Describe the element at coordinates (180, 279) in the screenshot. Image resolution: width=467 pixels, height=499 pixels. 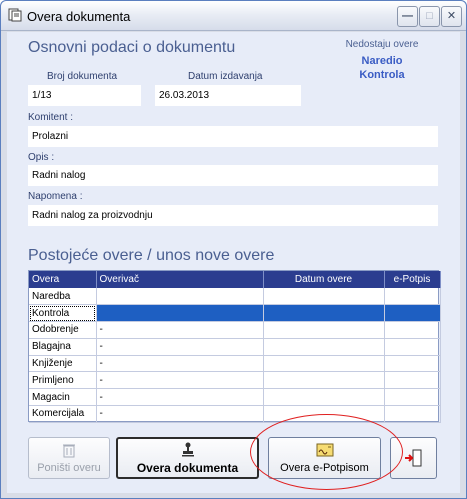
I see `column-header-overivac: Overivač` at that location.